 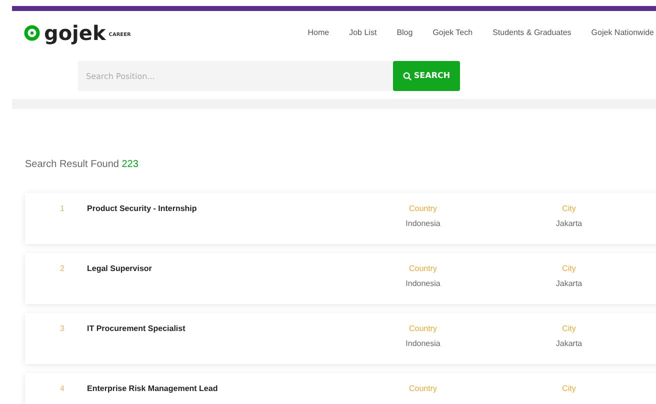 I want to click on row-number: 2, so click(x=63, y=269).